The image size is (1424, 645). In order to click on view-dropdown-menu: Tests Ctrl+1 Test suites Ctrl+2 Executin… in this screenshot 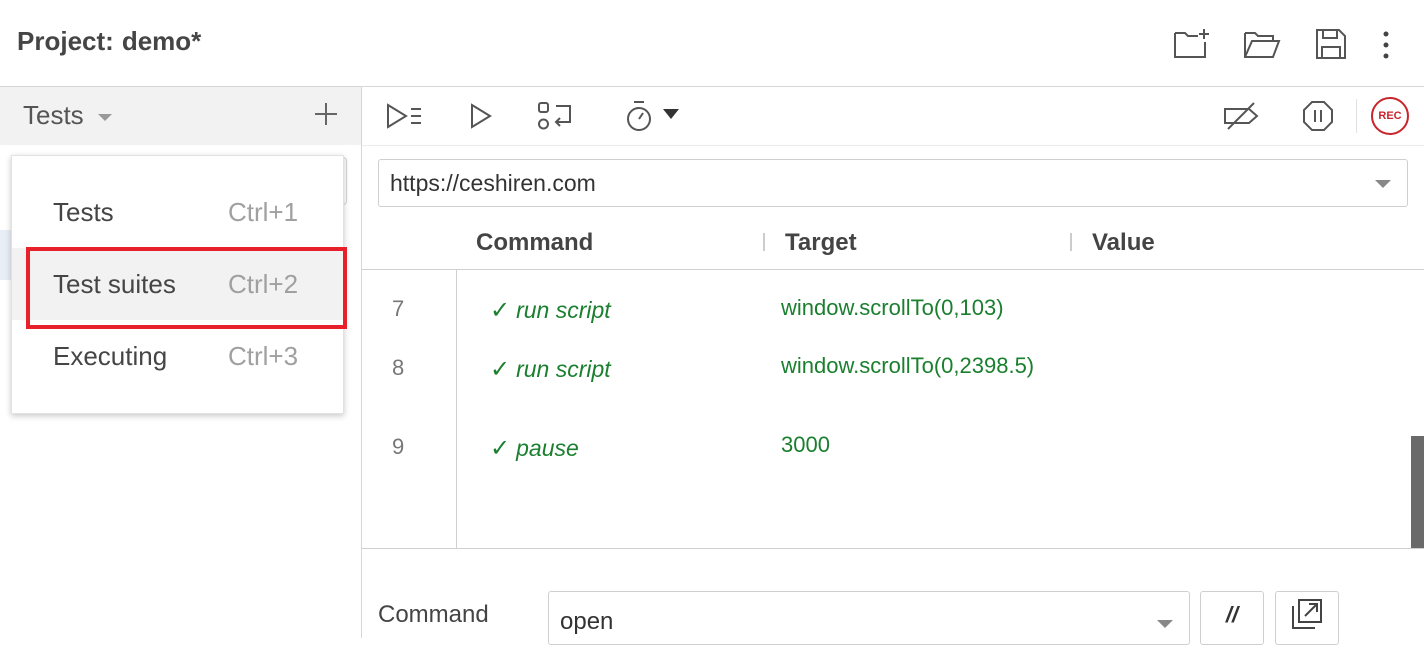, I will do `click(177, 284)`.